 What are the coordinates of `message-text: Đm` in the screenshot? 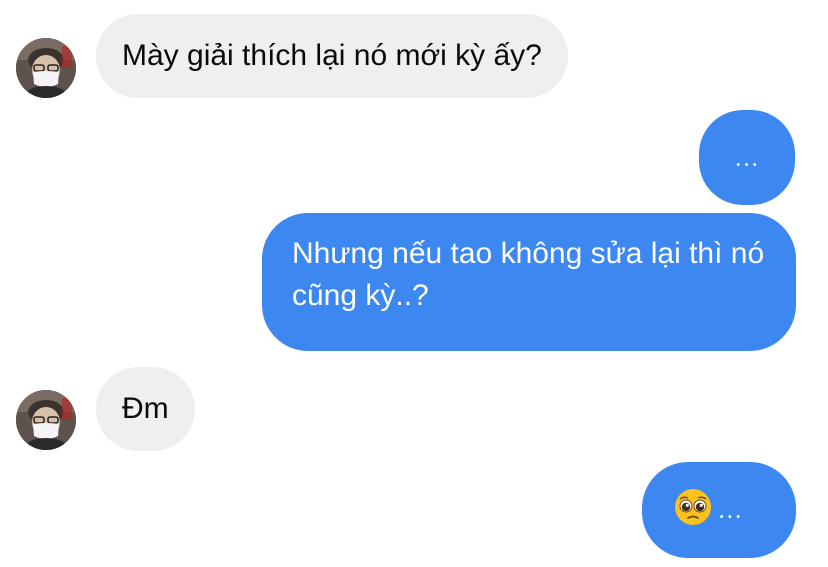 It's located at (145, 408).